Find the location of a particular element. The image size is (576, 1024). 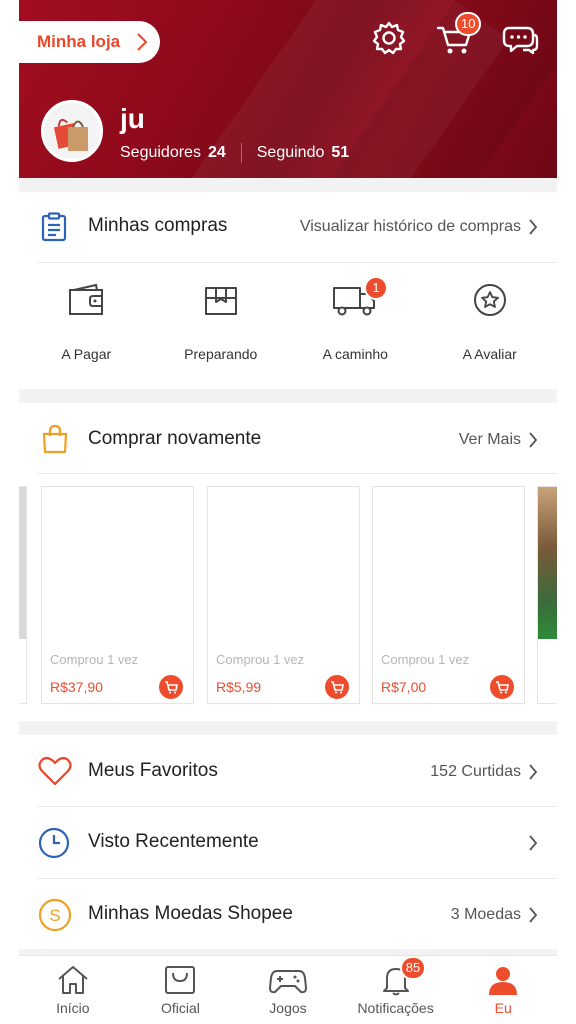

order-status-to-rate: A Avaliar is located at coordinates (490, 320).